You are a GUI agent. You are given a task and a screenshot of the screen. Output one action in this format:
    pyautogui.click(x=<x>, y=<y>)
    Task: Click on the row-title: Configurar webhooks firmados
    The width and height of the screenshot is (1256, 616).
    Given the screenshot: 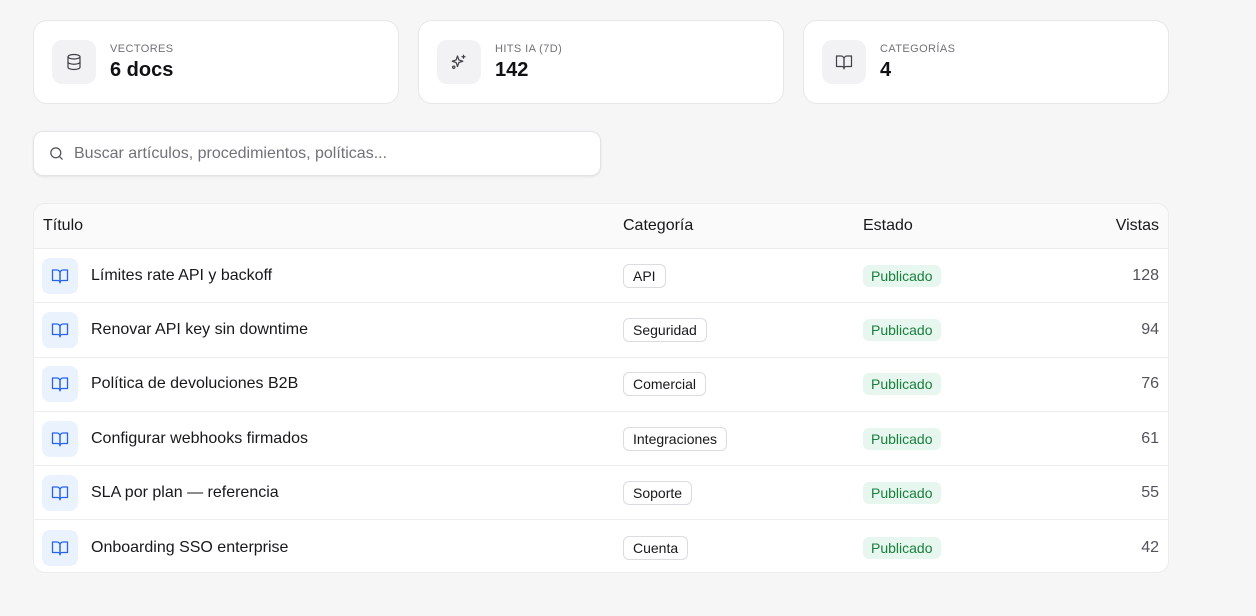 What is the action you would take?
    pyautogui.click(x=199, y=439)
    